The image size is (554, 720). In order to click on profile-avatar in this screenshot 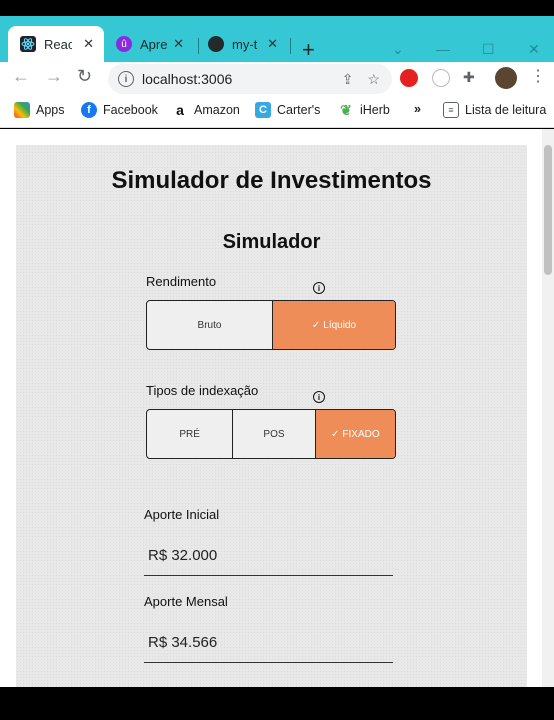, I will do `click(506, 78)`.